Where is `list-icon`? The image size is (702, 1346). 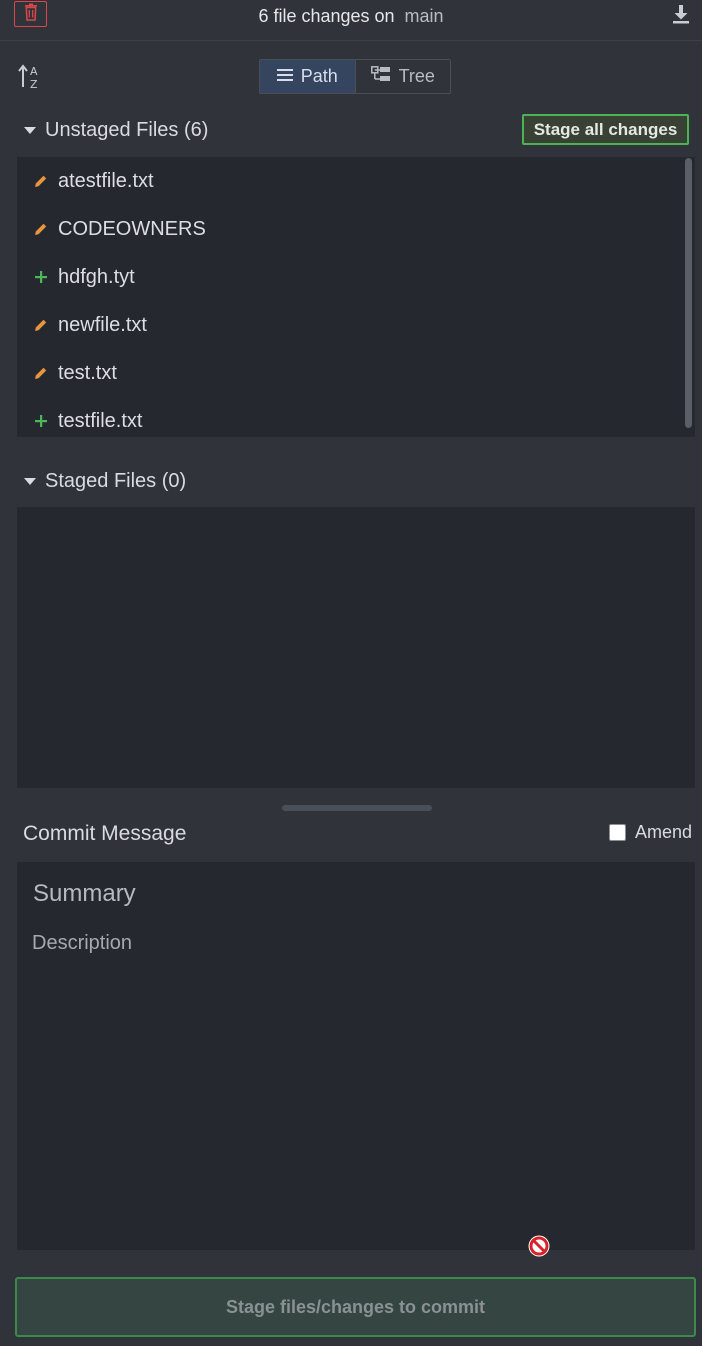 list-icon is located at coordinates (284, 76).